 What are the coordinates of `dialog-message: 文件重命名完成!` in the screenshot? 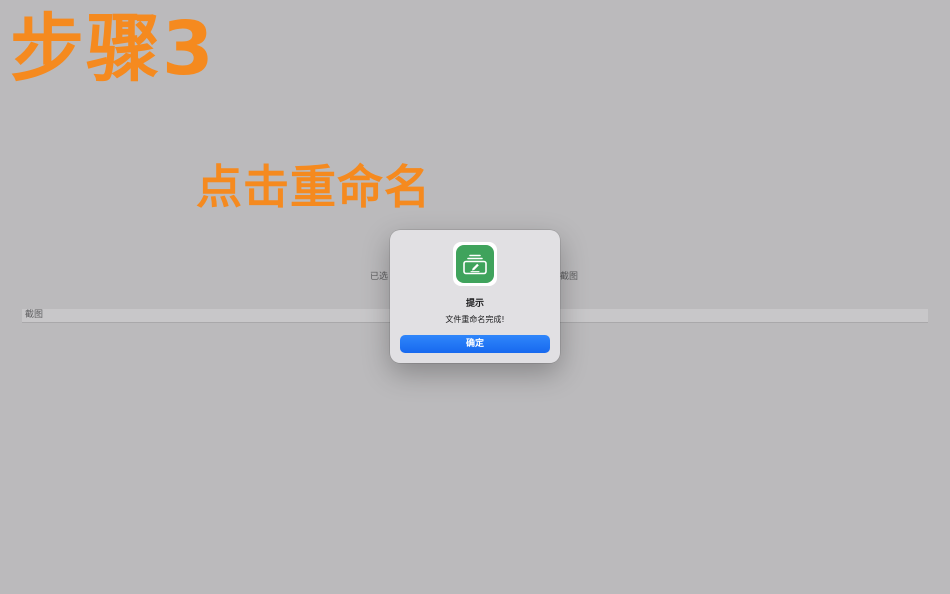 It's located at (475, 319).